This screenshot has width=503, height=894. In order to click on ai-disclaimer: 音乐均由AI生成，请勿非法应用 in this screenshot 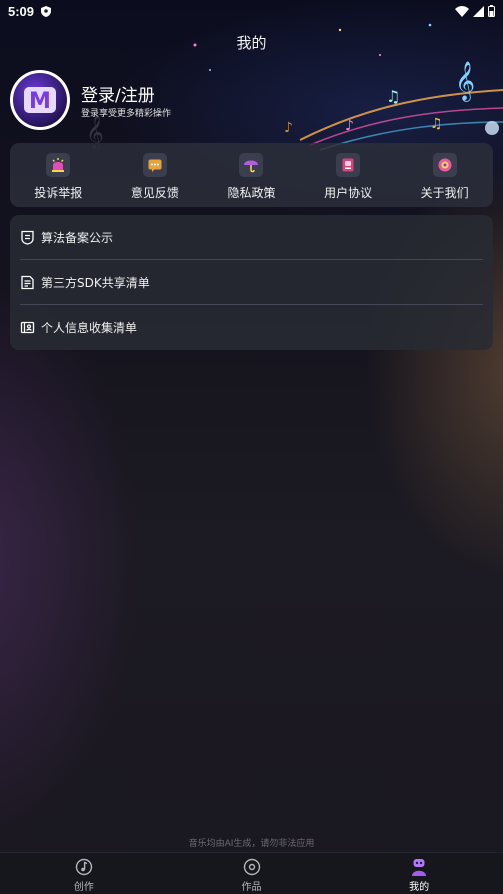, I will do `click(251, 844)`.